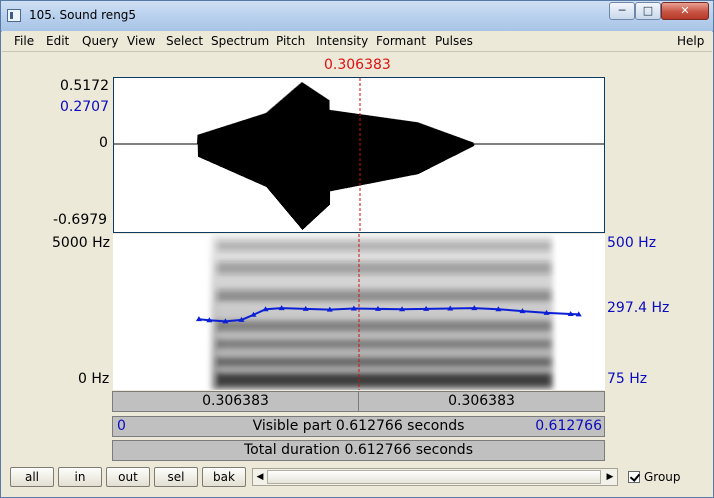 The width and height of the screenshot is (714, 498). What do you see at coordinates (690, 41) in the screenshot?
I see `menu-help: Help` at bounding box center [690, 41].